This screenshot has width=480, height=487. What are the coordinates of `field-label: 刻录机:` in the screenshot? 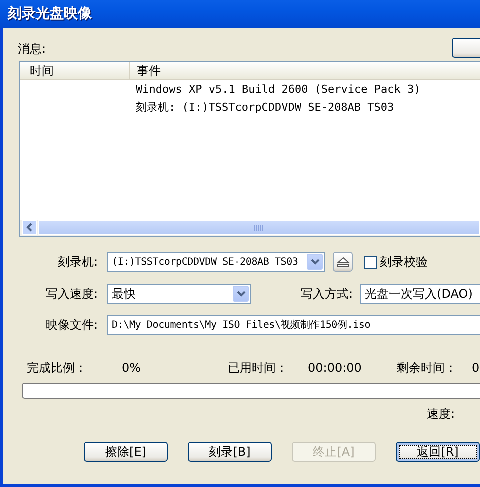 It's located at (77, 262).